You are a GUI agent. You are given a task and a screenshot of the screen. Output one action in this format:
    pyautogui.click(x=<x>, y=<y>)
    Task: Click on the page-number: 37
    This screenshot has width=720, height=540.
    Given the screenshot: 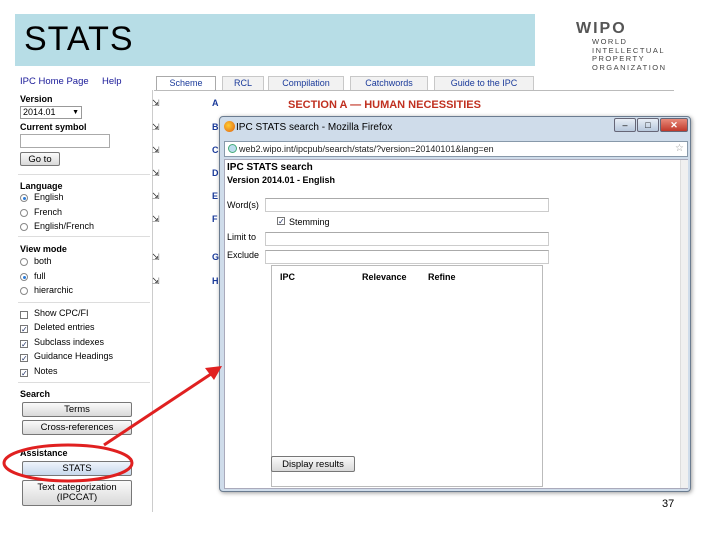 What is the action you would take?
    pyautogui.click(x=668, y=504)
    